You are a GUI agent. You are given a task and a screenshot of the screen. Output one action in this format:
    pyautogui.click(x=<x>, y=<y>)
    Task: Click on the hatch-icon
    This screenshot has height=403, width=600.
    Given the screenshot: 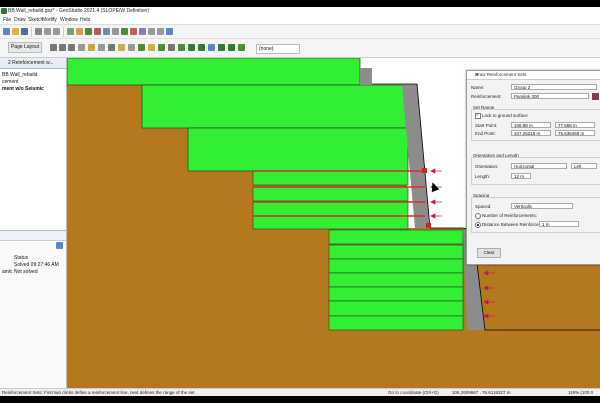 What is the action you would take?
    pyautogui.click(x=131, y=47)
    